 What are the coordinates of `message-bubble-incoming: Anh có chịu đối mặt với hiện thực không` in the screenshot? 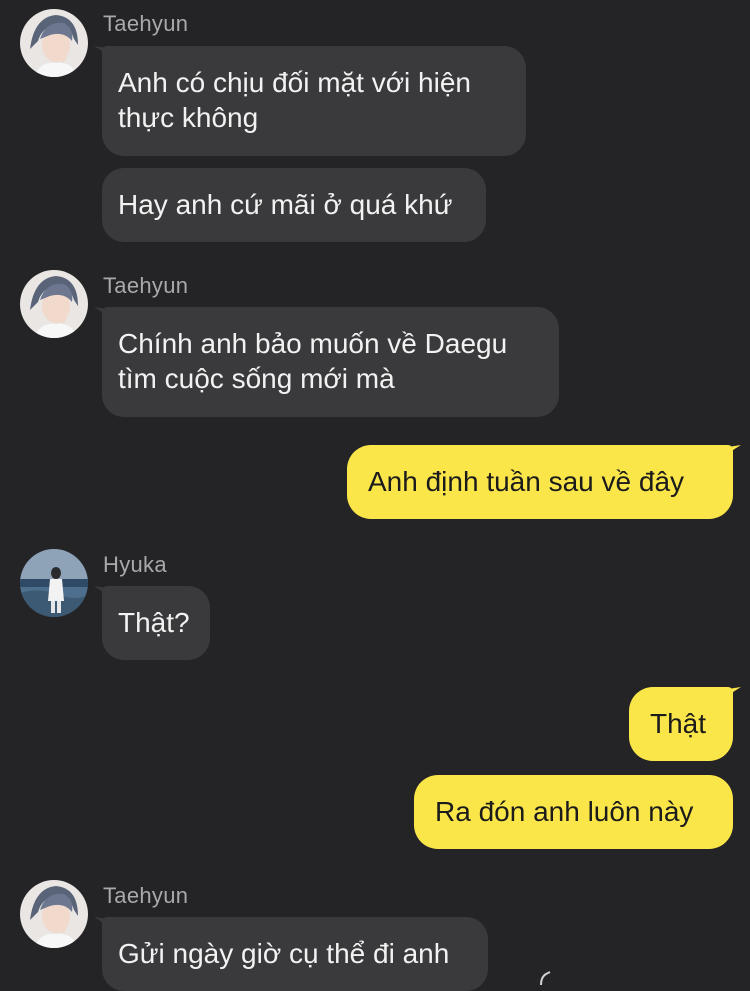 It's located at (314, 101).